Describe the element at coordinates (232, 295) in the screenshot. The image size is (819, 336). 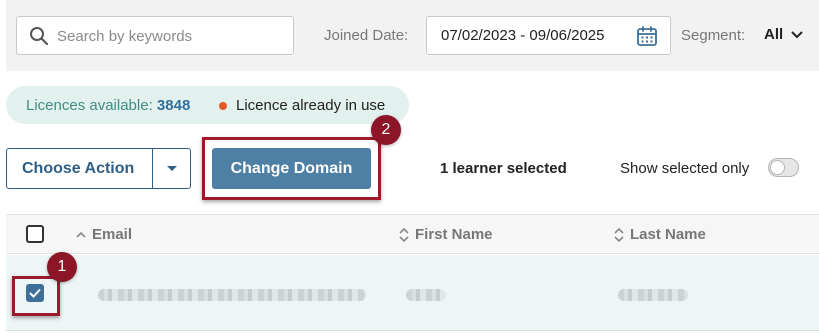
I see `blurred-email` at that location.